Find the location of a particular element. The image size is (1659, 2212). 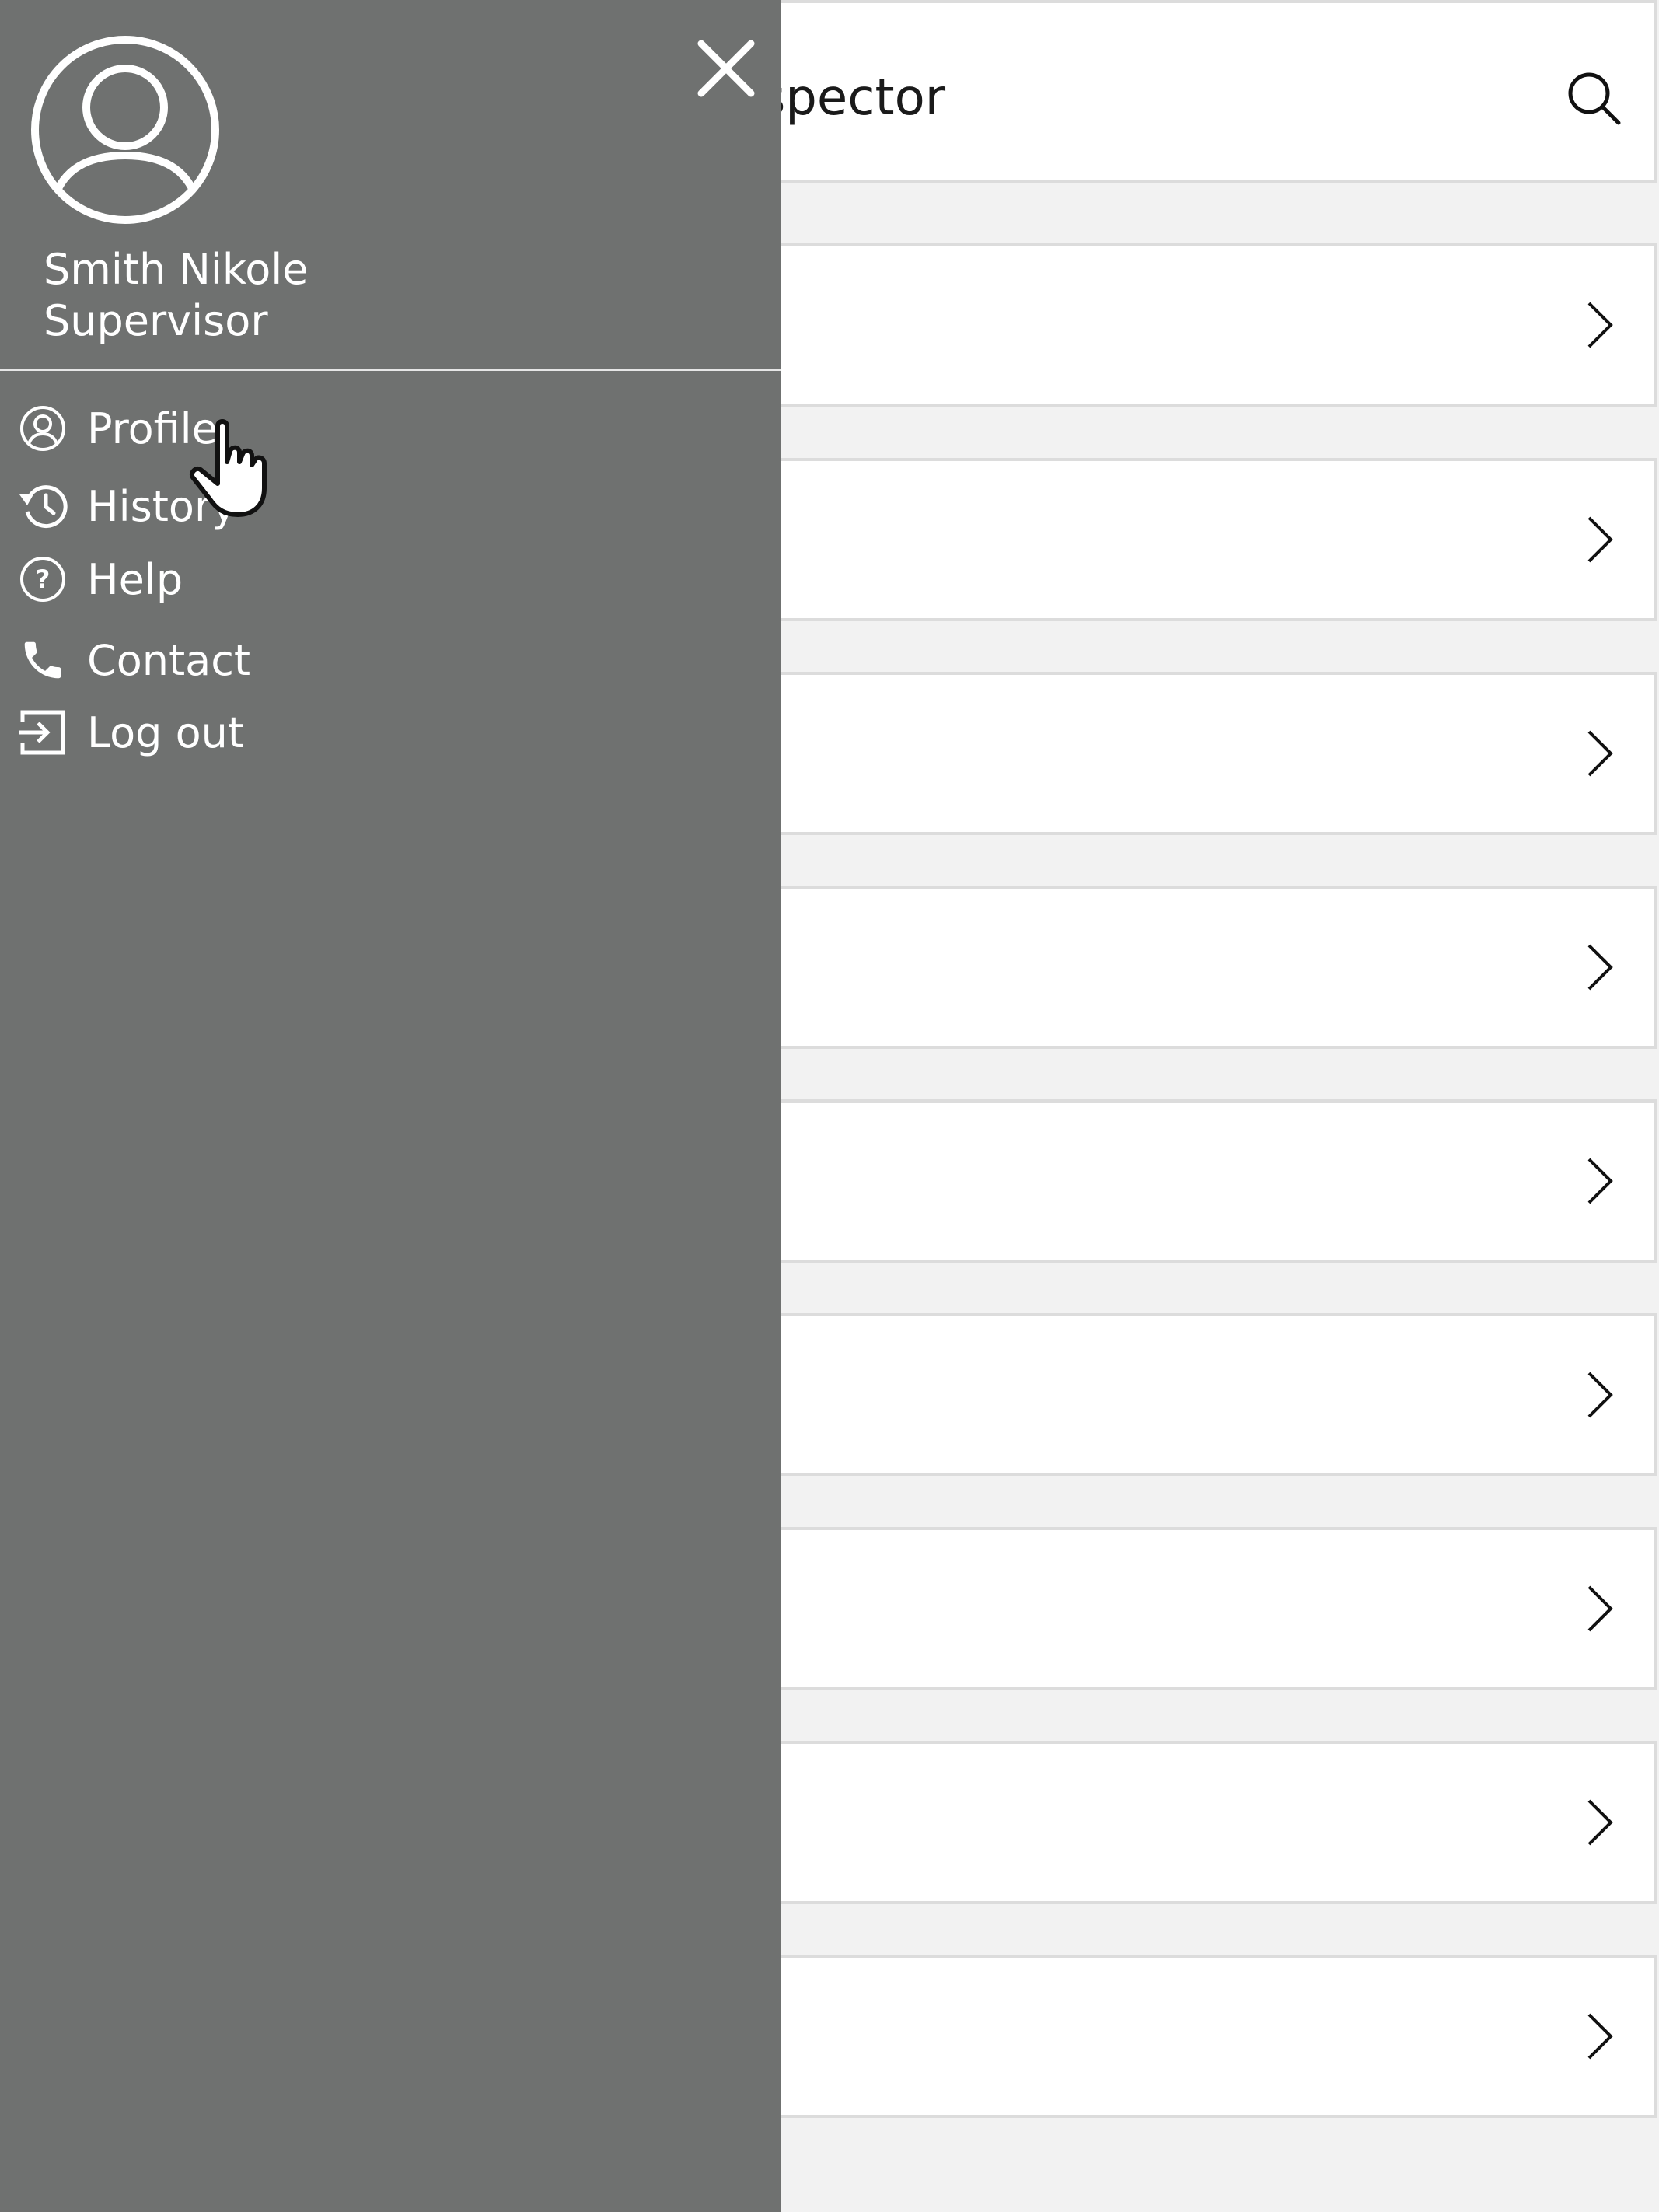

menu-item-contact: Contact is located at coordinates (390, 660).